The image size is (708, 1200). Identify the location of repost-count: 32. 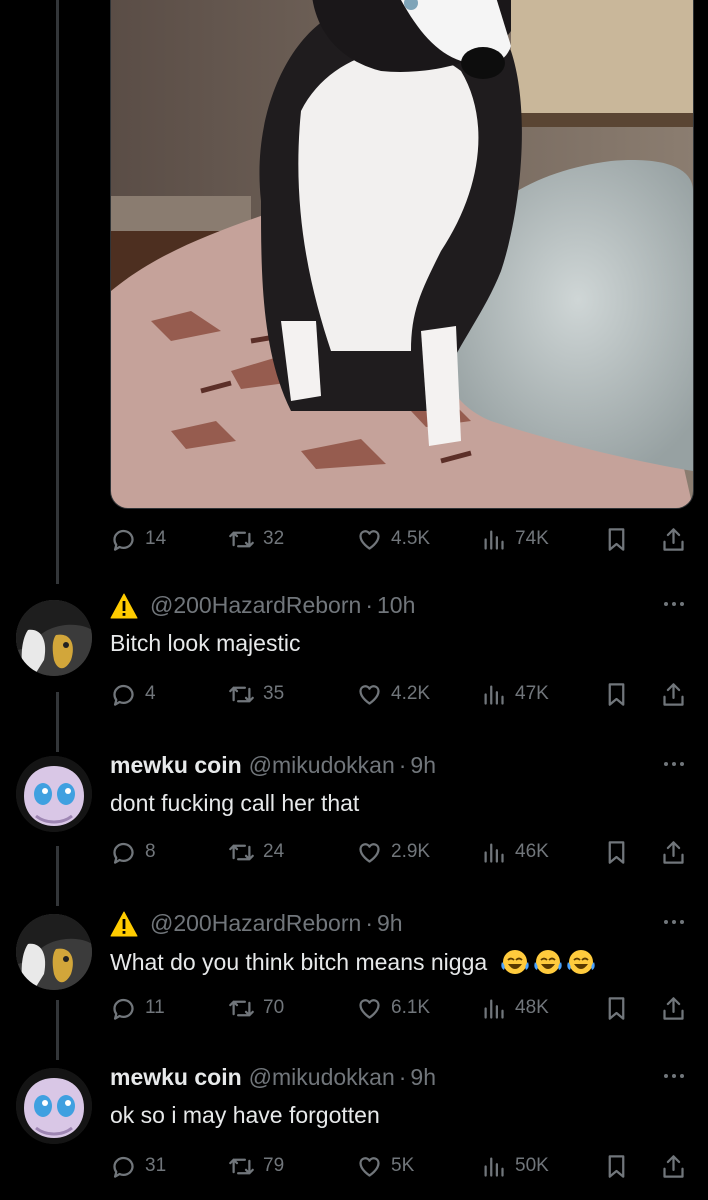
(274, 538).